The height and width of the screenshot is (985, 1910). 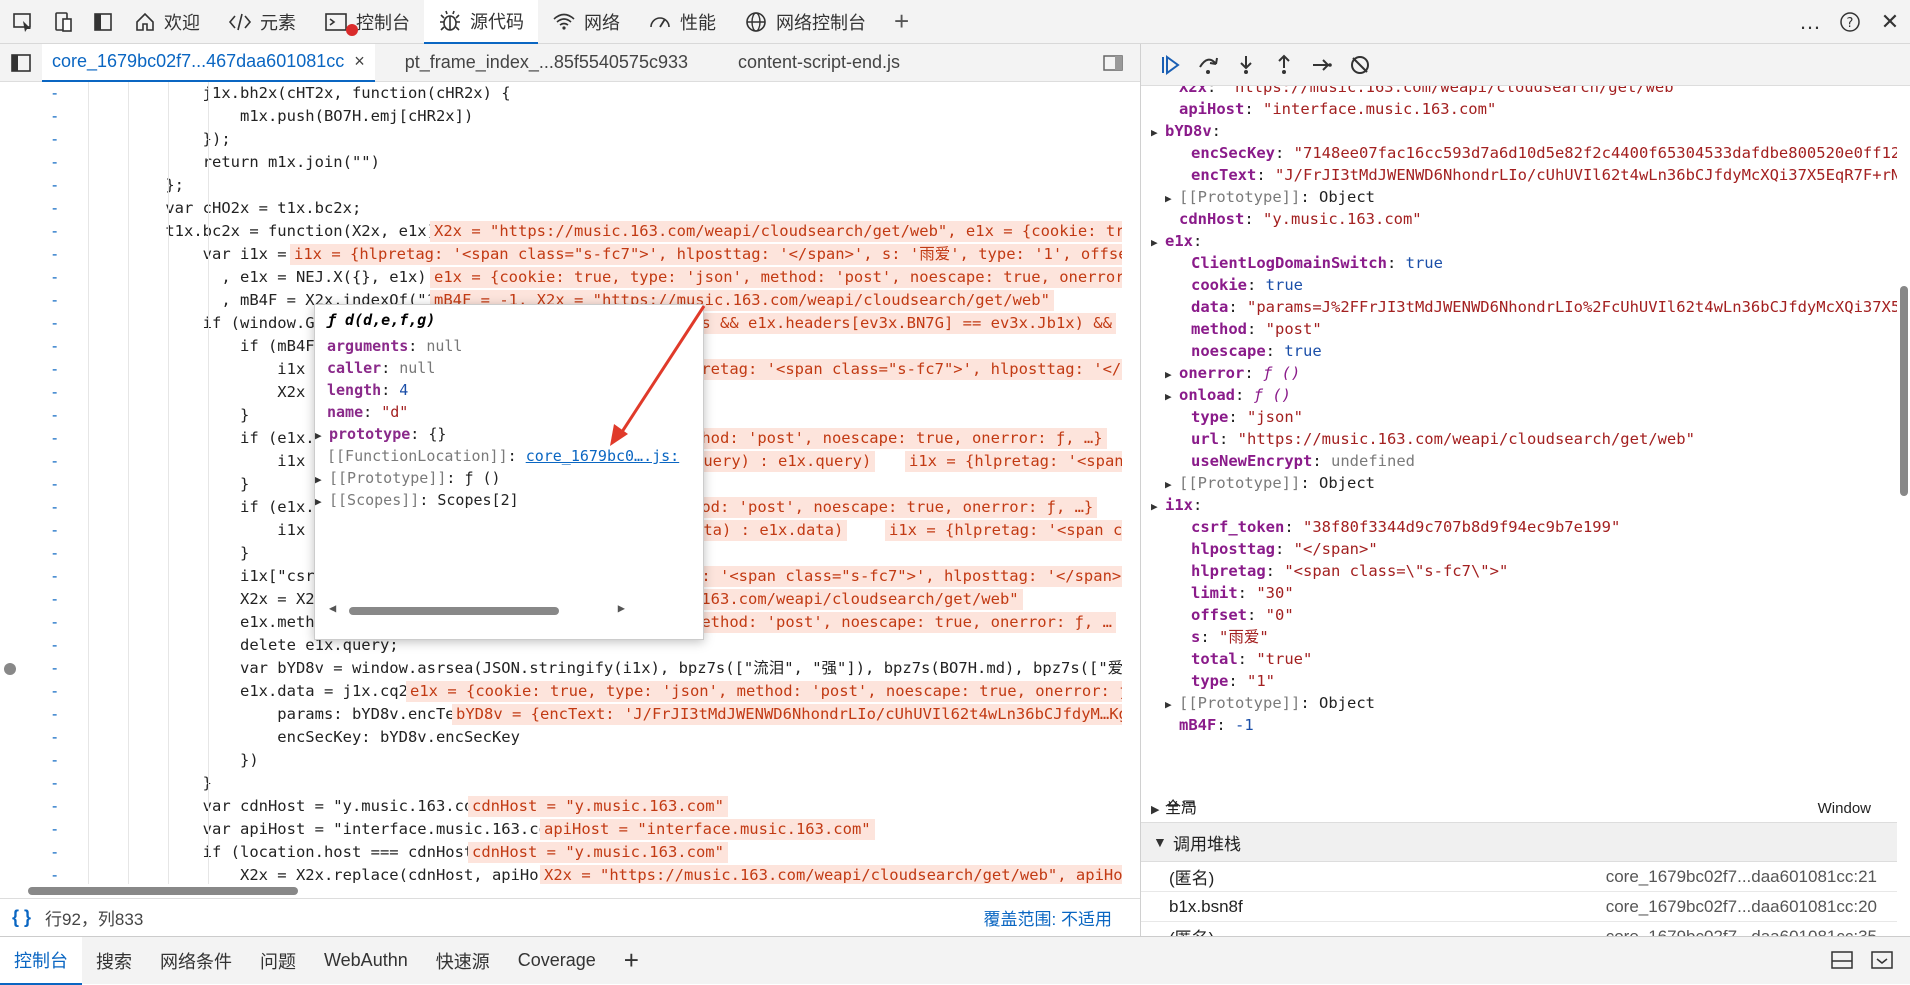 I want to click on drawer-tab: 网络条件, so click(x=196, y=961).